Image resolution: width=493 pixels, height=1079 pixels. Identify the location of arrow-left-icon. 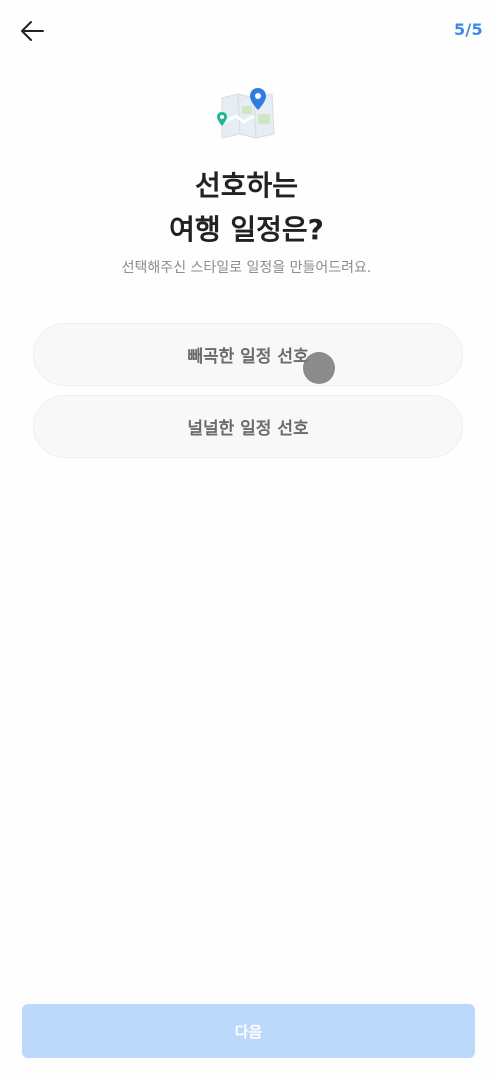
(32, 31).